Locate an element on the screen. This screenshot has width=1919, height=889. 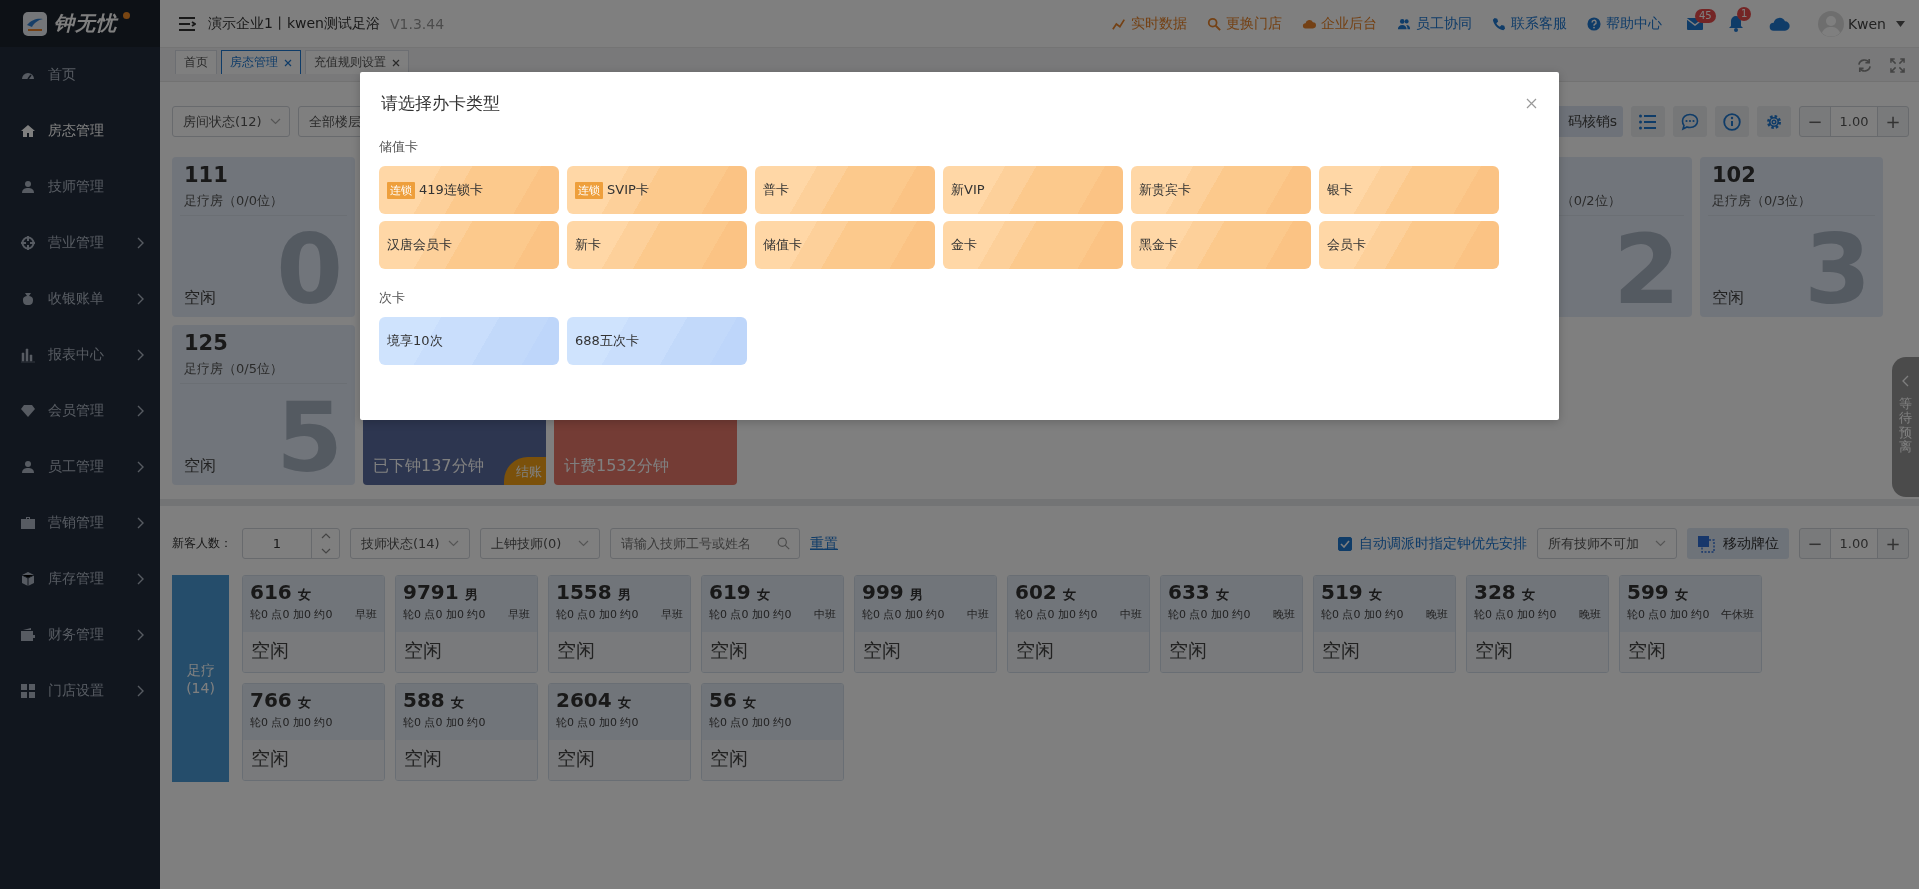
technician-number: 9791 is located at coordinates (431, 592).